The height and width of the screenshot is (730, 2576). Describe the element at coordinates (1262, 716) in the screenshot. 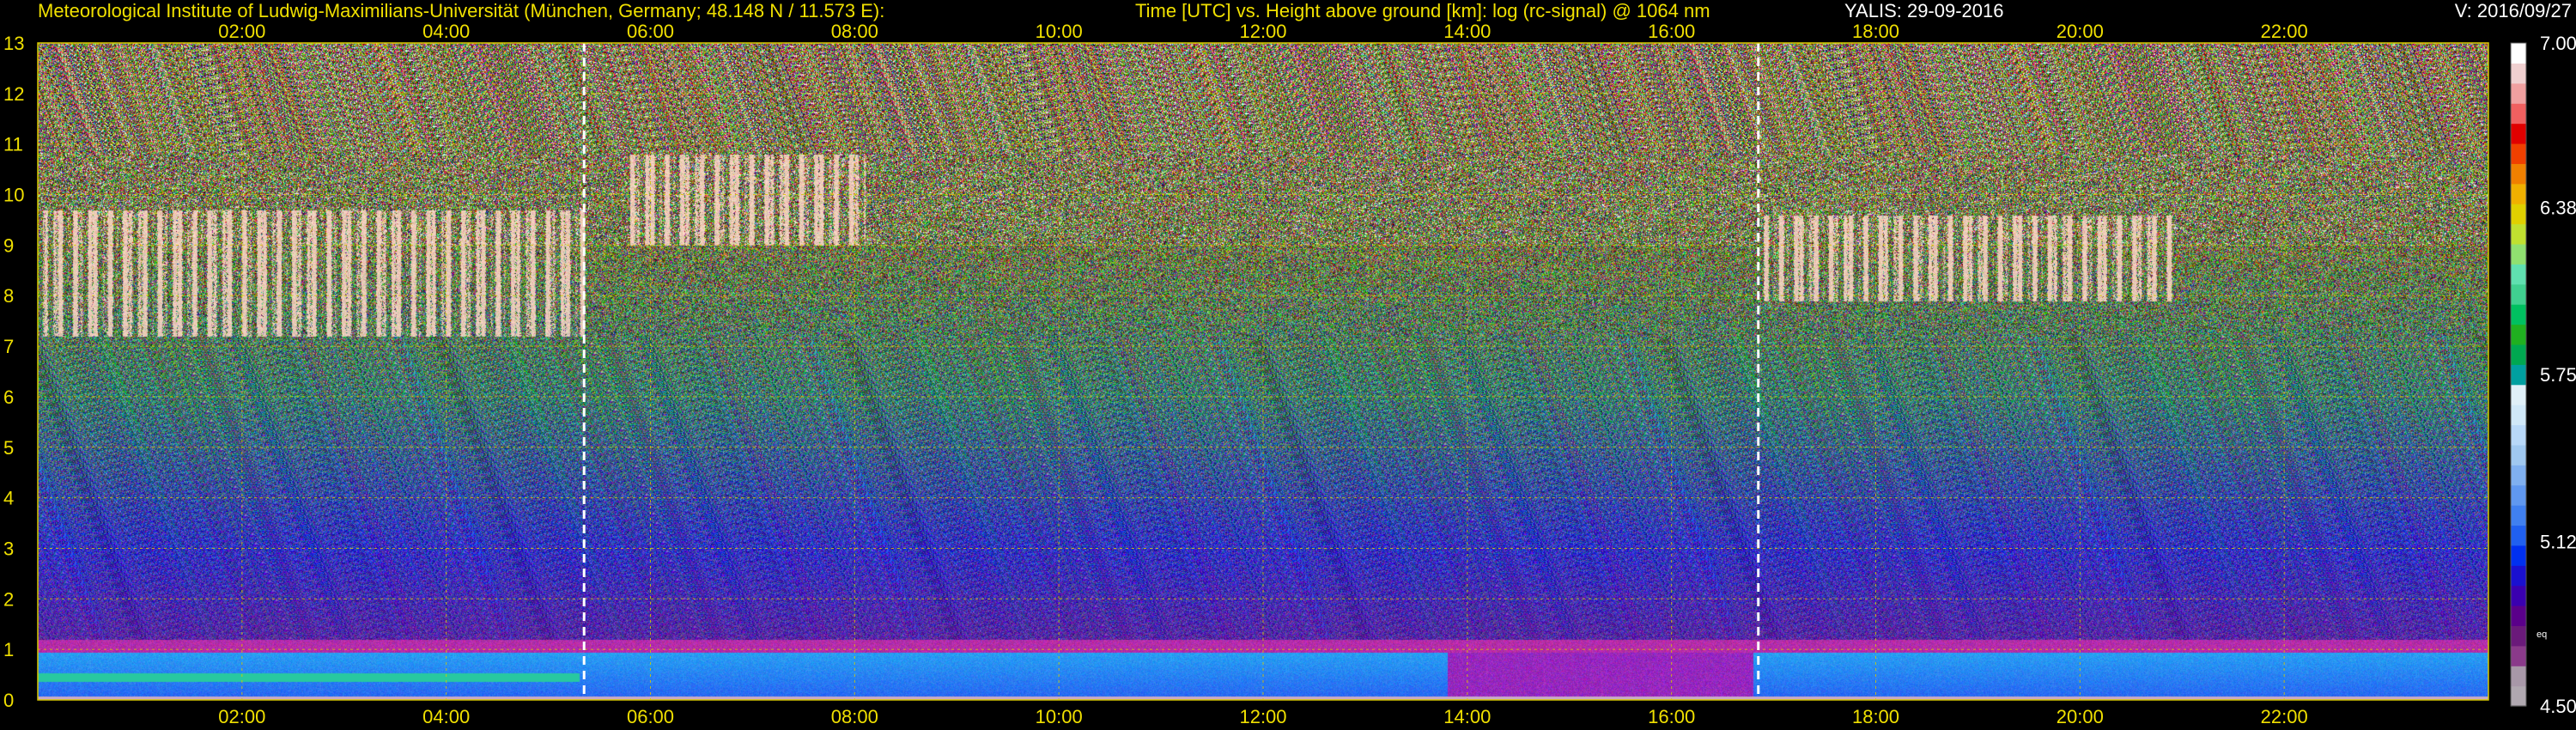

I see `x-tick-label-bottom: 12:00` at that location.